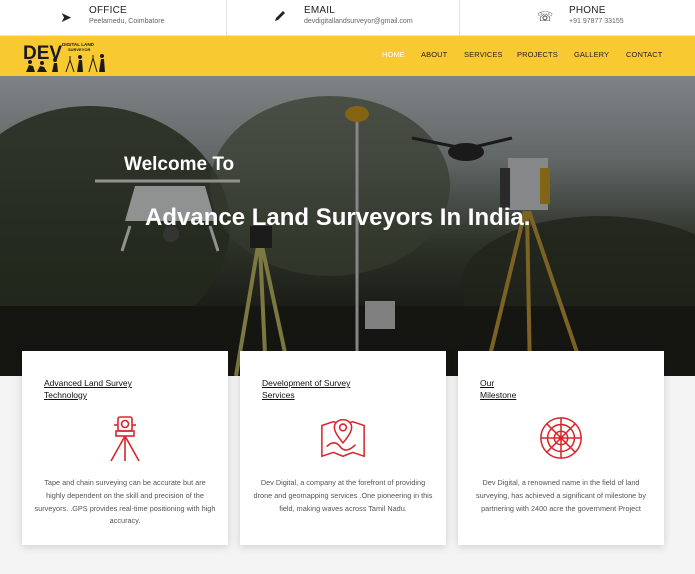 The width and height of the screenshot is (695, 574). What do you see at coordinates (537, 54) in the screenshot?
I see `nav-projects: PROJECTS` at bounding box center [537, 54].